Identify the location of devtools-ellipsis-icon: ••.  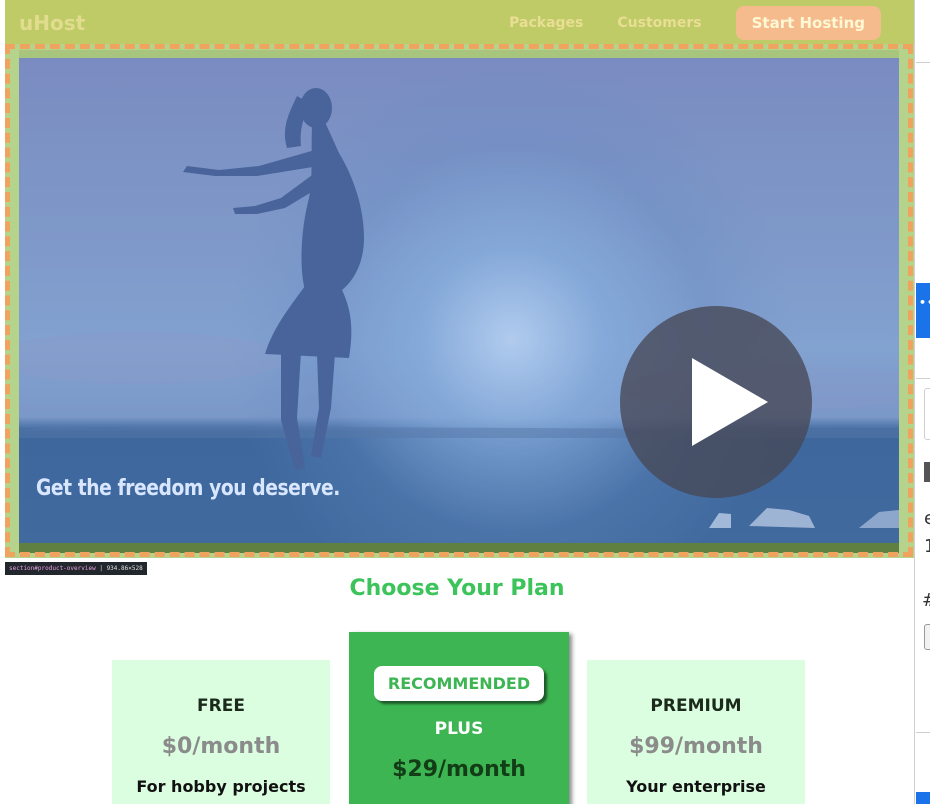
(924, 302).